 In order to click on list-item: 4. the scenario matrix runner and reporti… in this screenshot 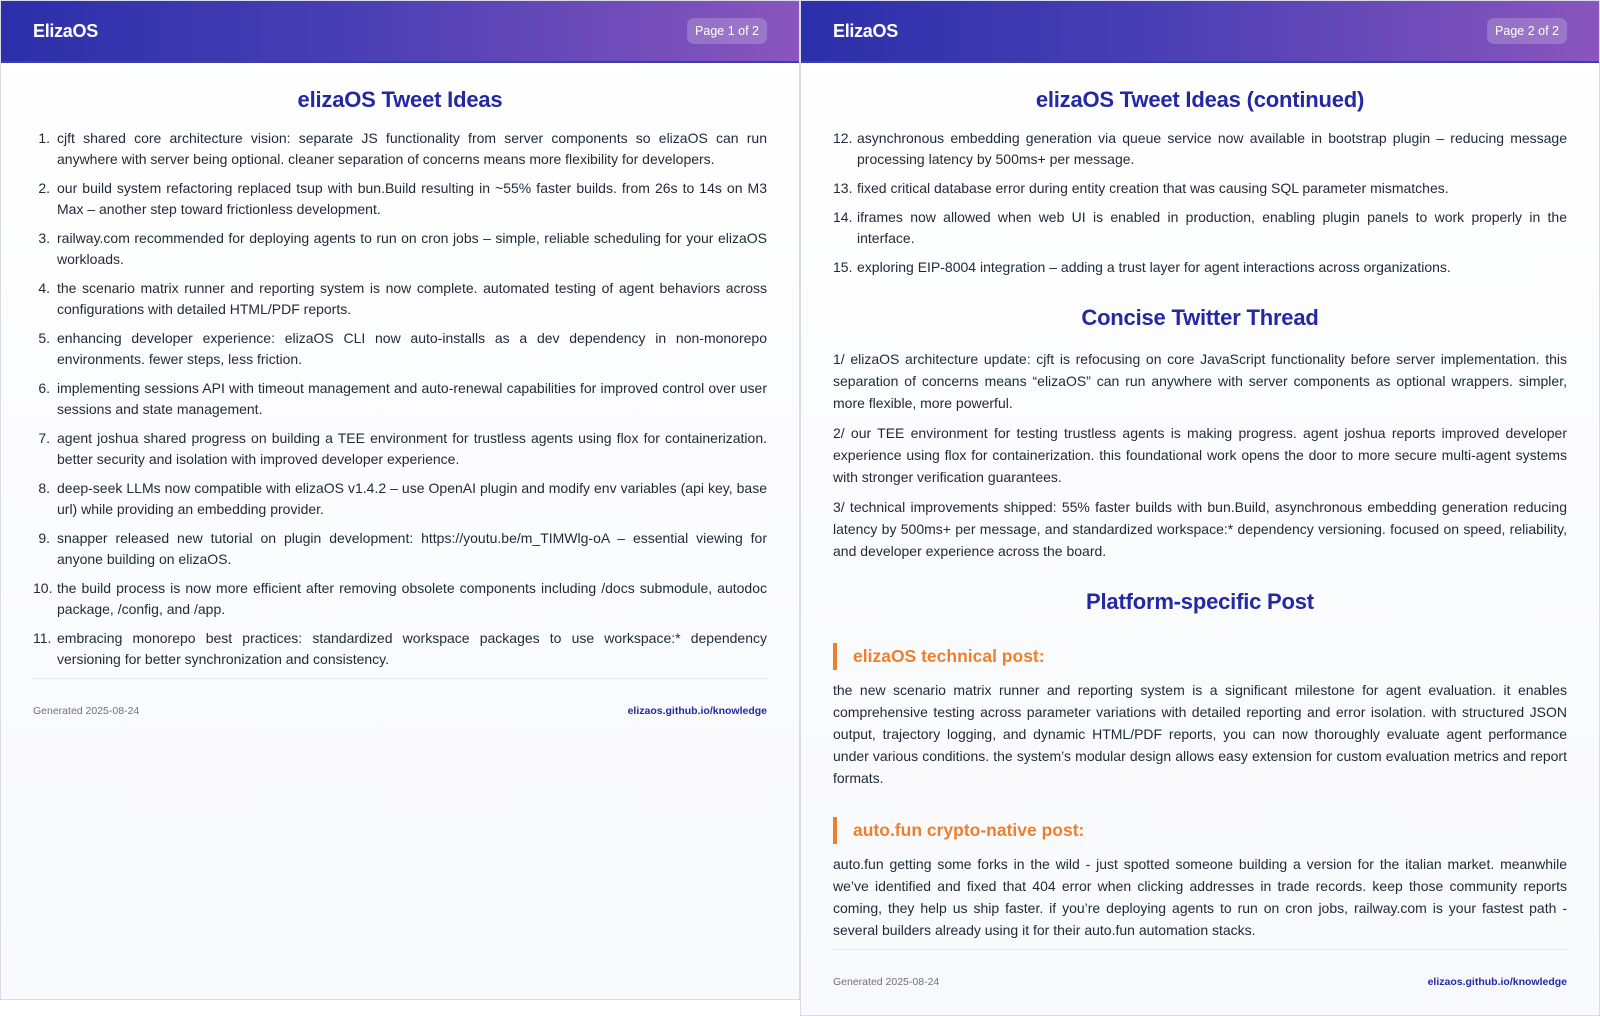, I will do `click(400, 299)`.